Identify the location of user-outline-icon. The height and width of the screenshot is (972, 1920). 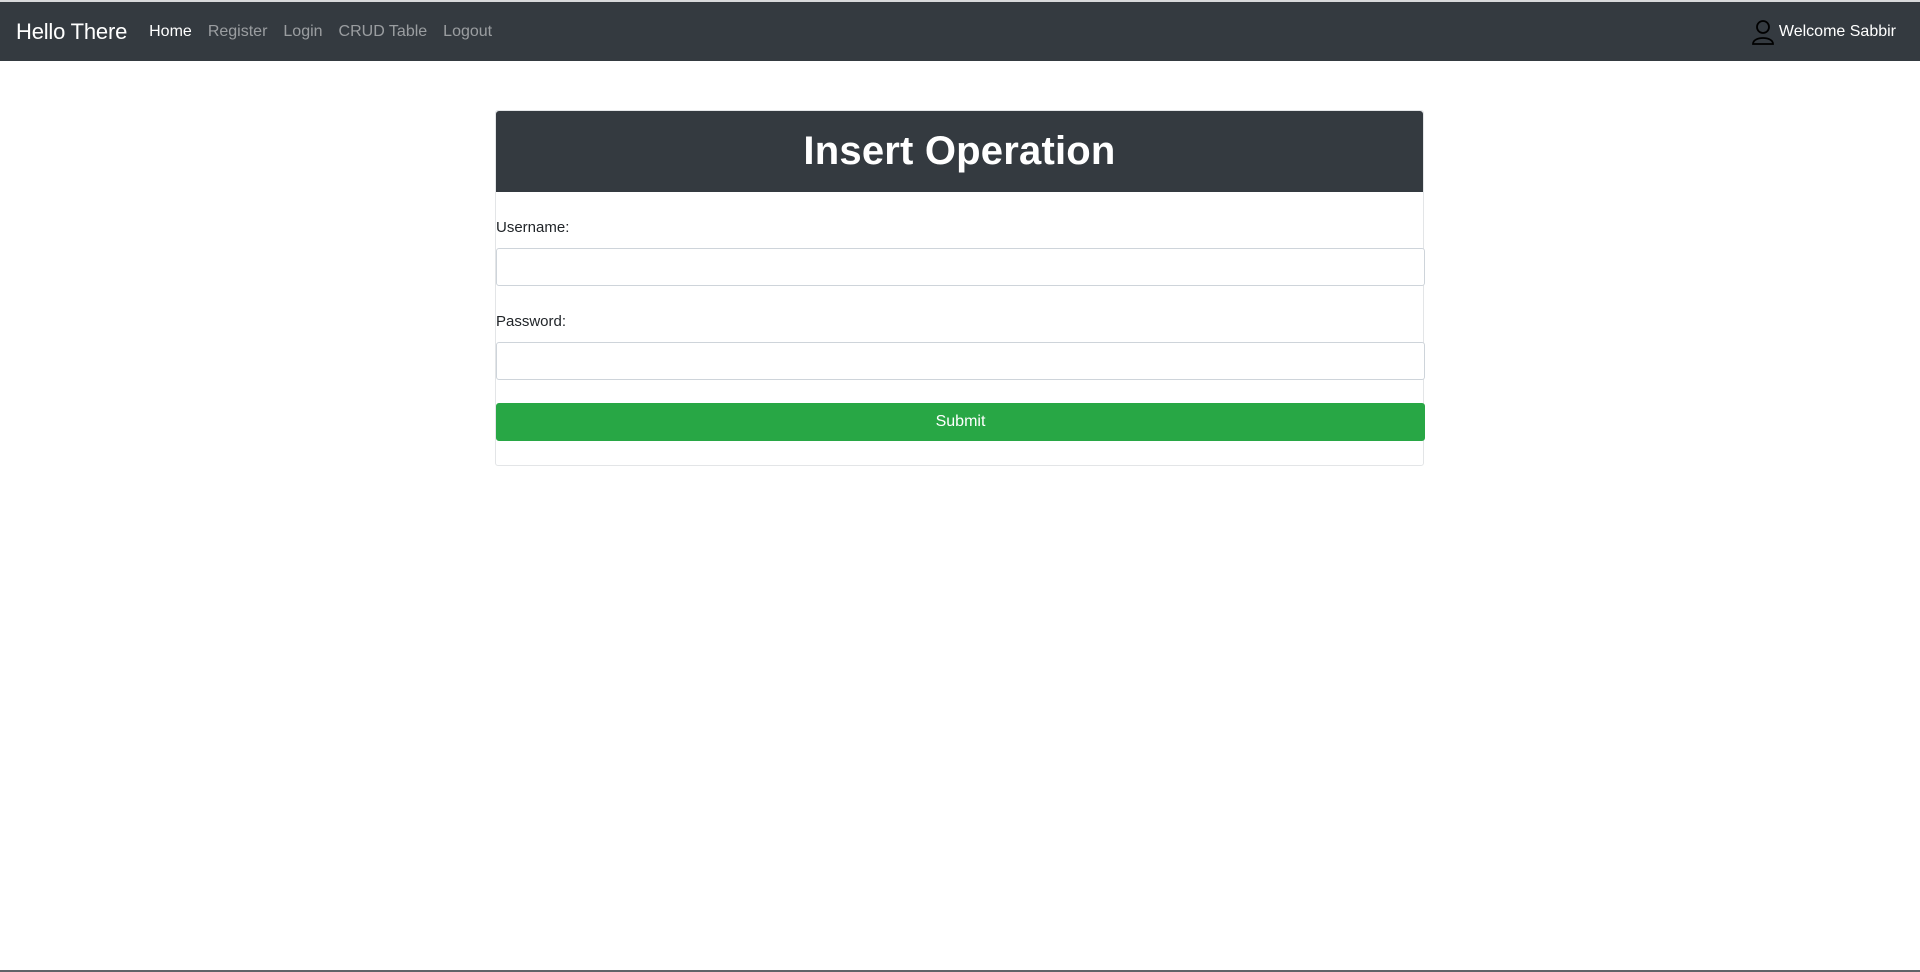
(1763, 32).